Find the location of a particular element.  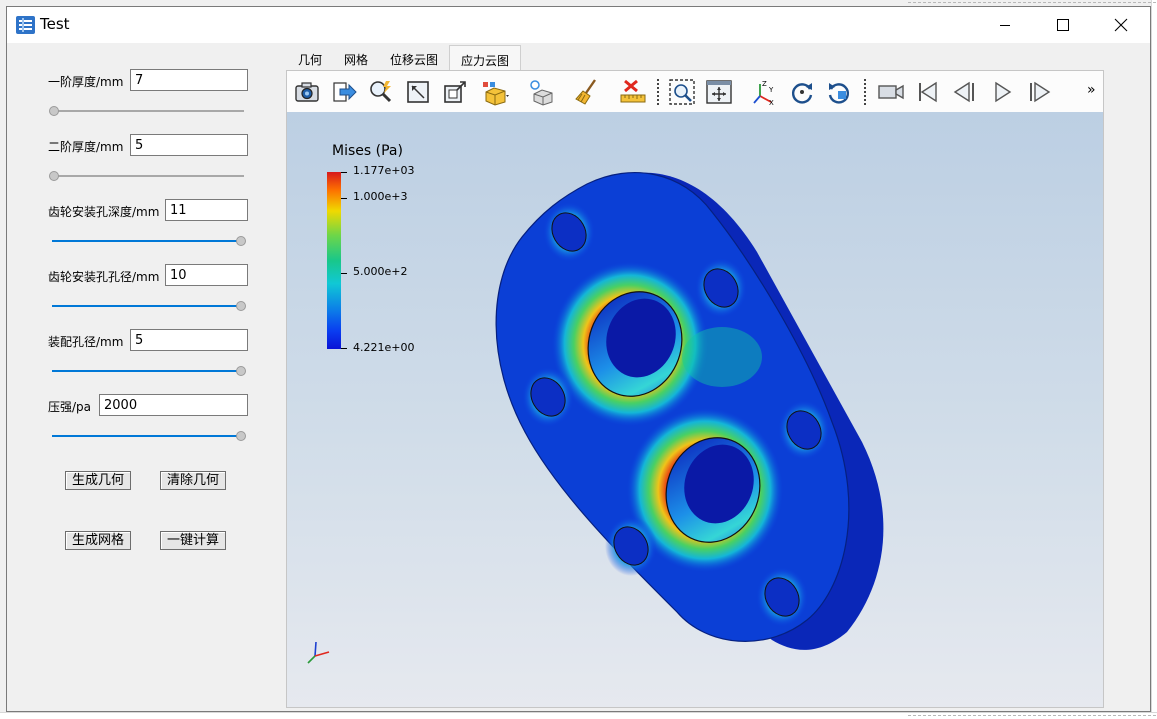

more-icon: » is located at coordinates (1091, 90).